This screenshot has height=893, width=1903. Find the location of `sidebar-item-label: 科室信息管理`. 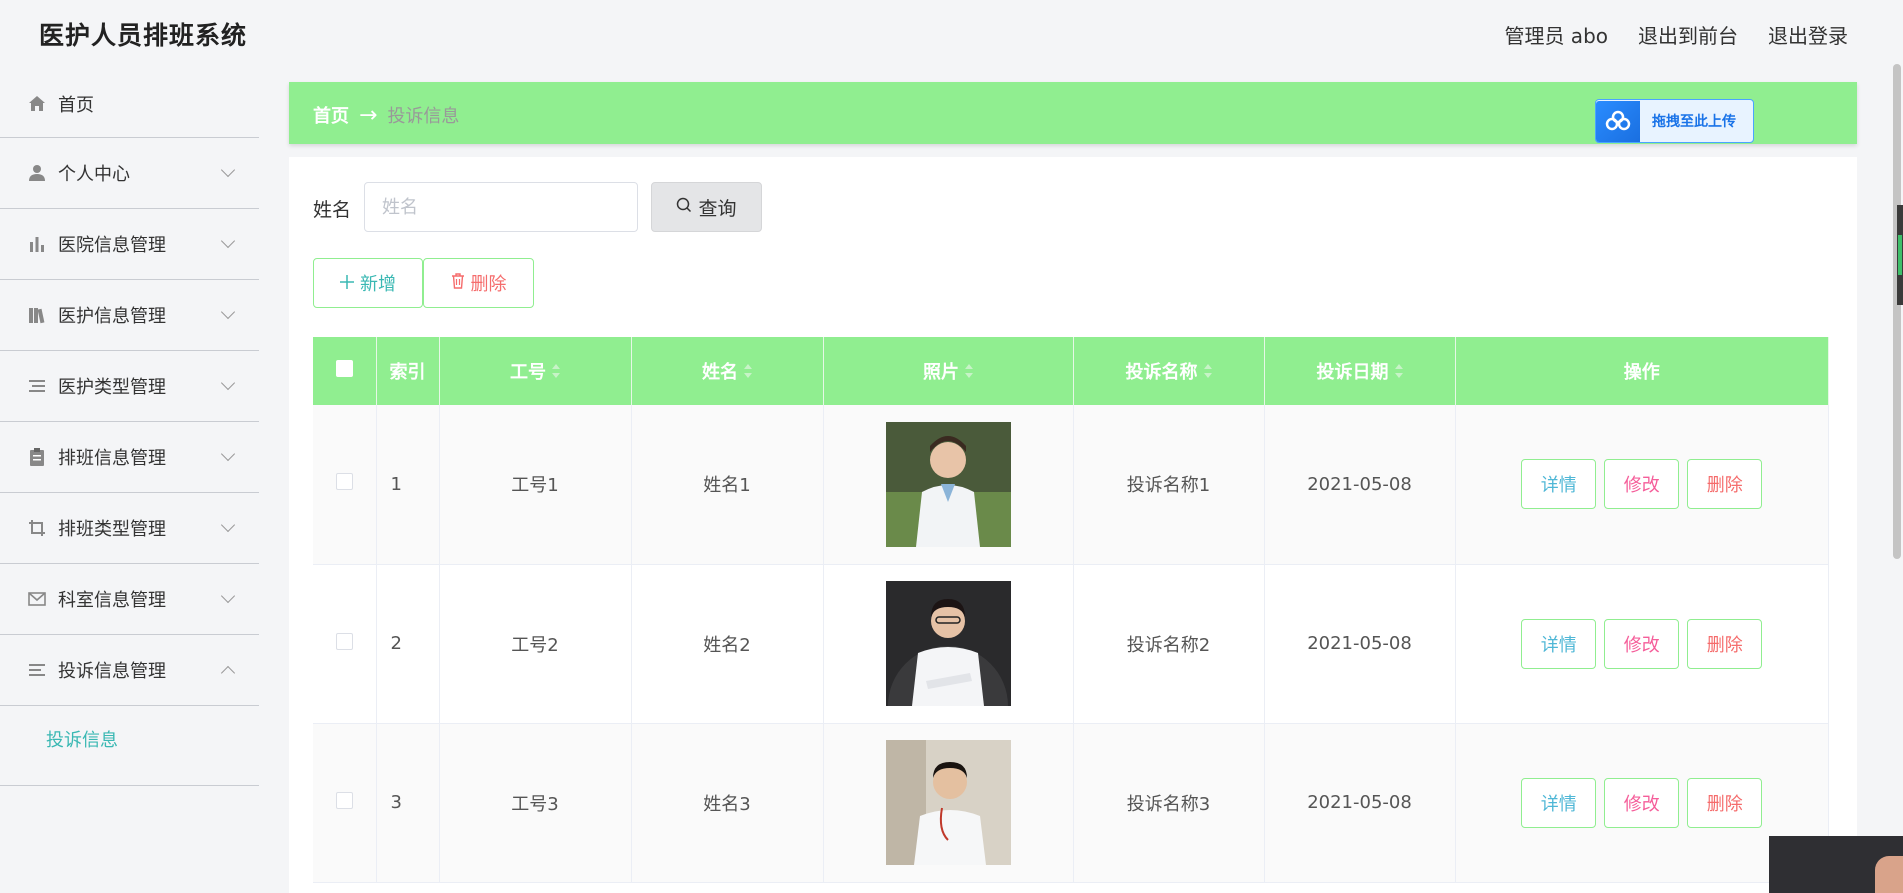

sidebar-item-label: 科室信息管理 is located at coordinates (112, 600).